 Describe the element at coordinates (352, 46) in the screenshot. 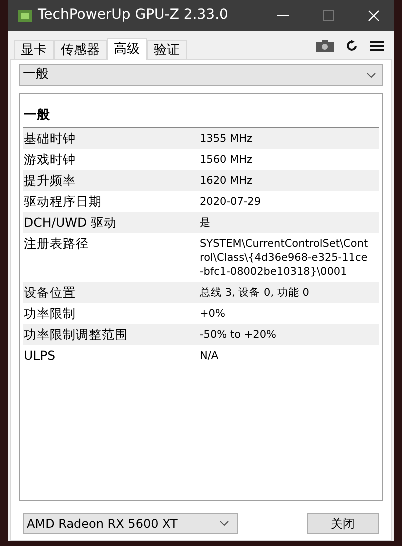

I see `refresh-icon` at that location.